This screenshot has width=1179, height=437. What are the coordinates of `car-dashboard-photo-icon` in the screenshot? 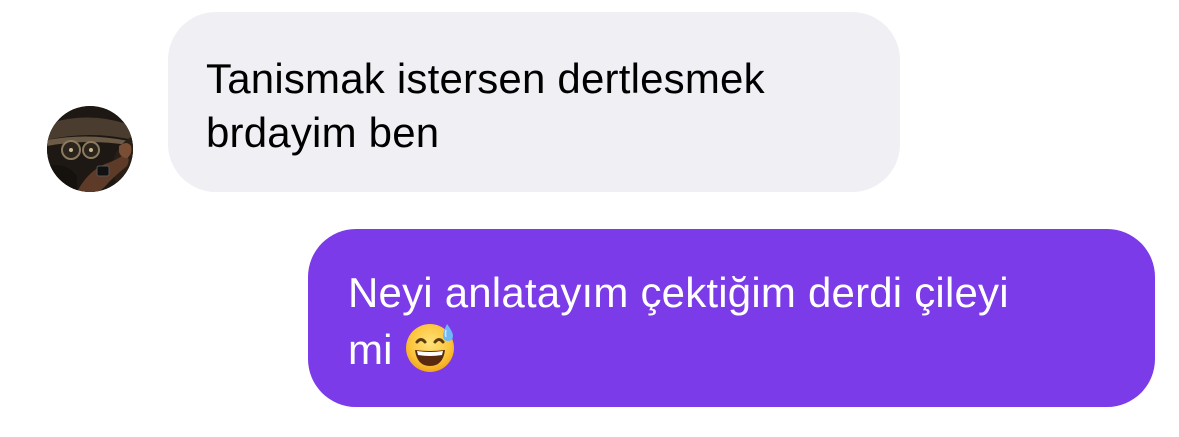 It's located at (90, 149).